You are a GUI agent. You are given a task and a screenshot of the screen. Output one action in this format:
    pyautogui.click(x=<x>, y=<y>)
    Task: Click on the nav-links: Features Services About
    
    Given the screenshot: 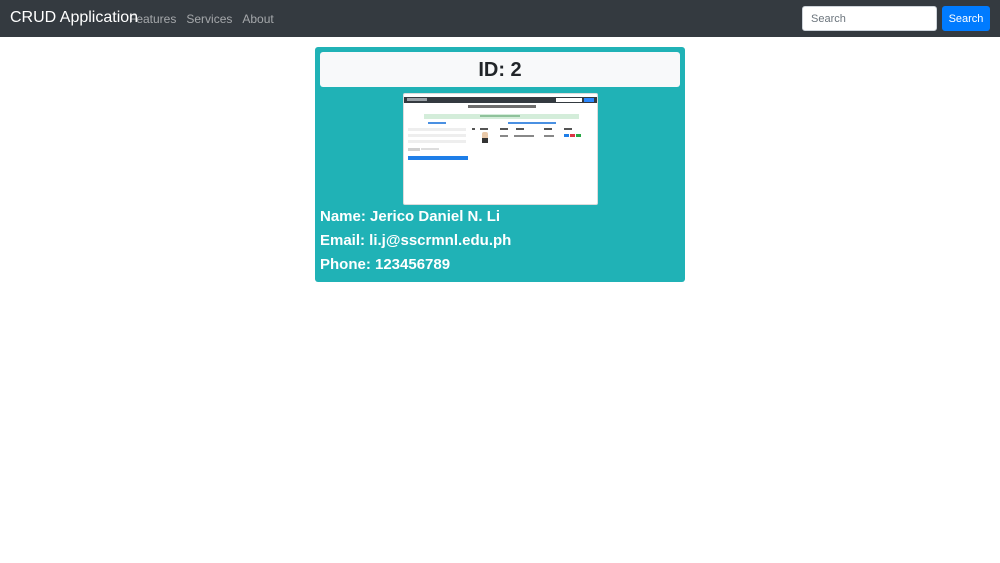 What is the action you would take?
    pyautogui.click(x=201, y=19)
    